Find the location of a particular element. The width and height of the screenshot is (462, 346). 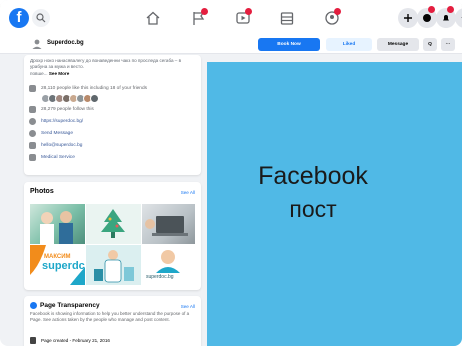

email-link: hello@superdoc.bg is located at coordinates (61, 145).